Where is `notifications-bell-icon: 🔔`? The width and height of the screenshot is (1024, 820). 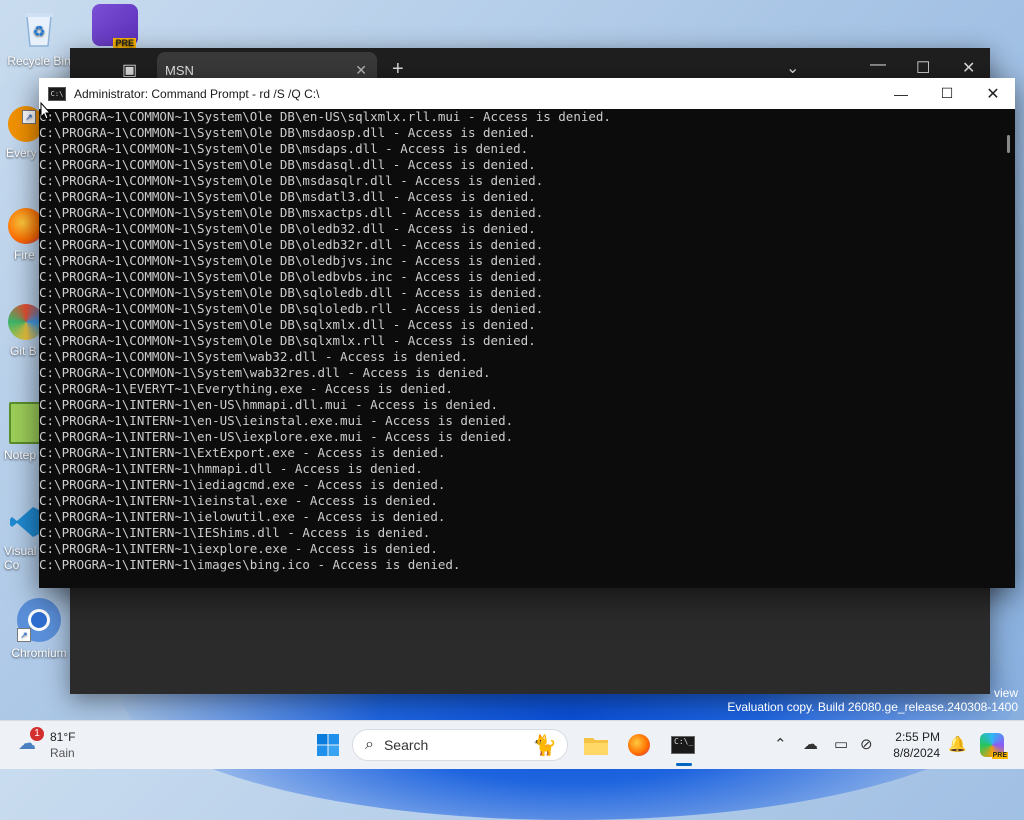 notifications-bell-icon: 🔔 is located at coordinates (957, 744).